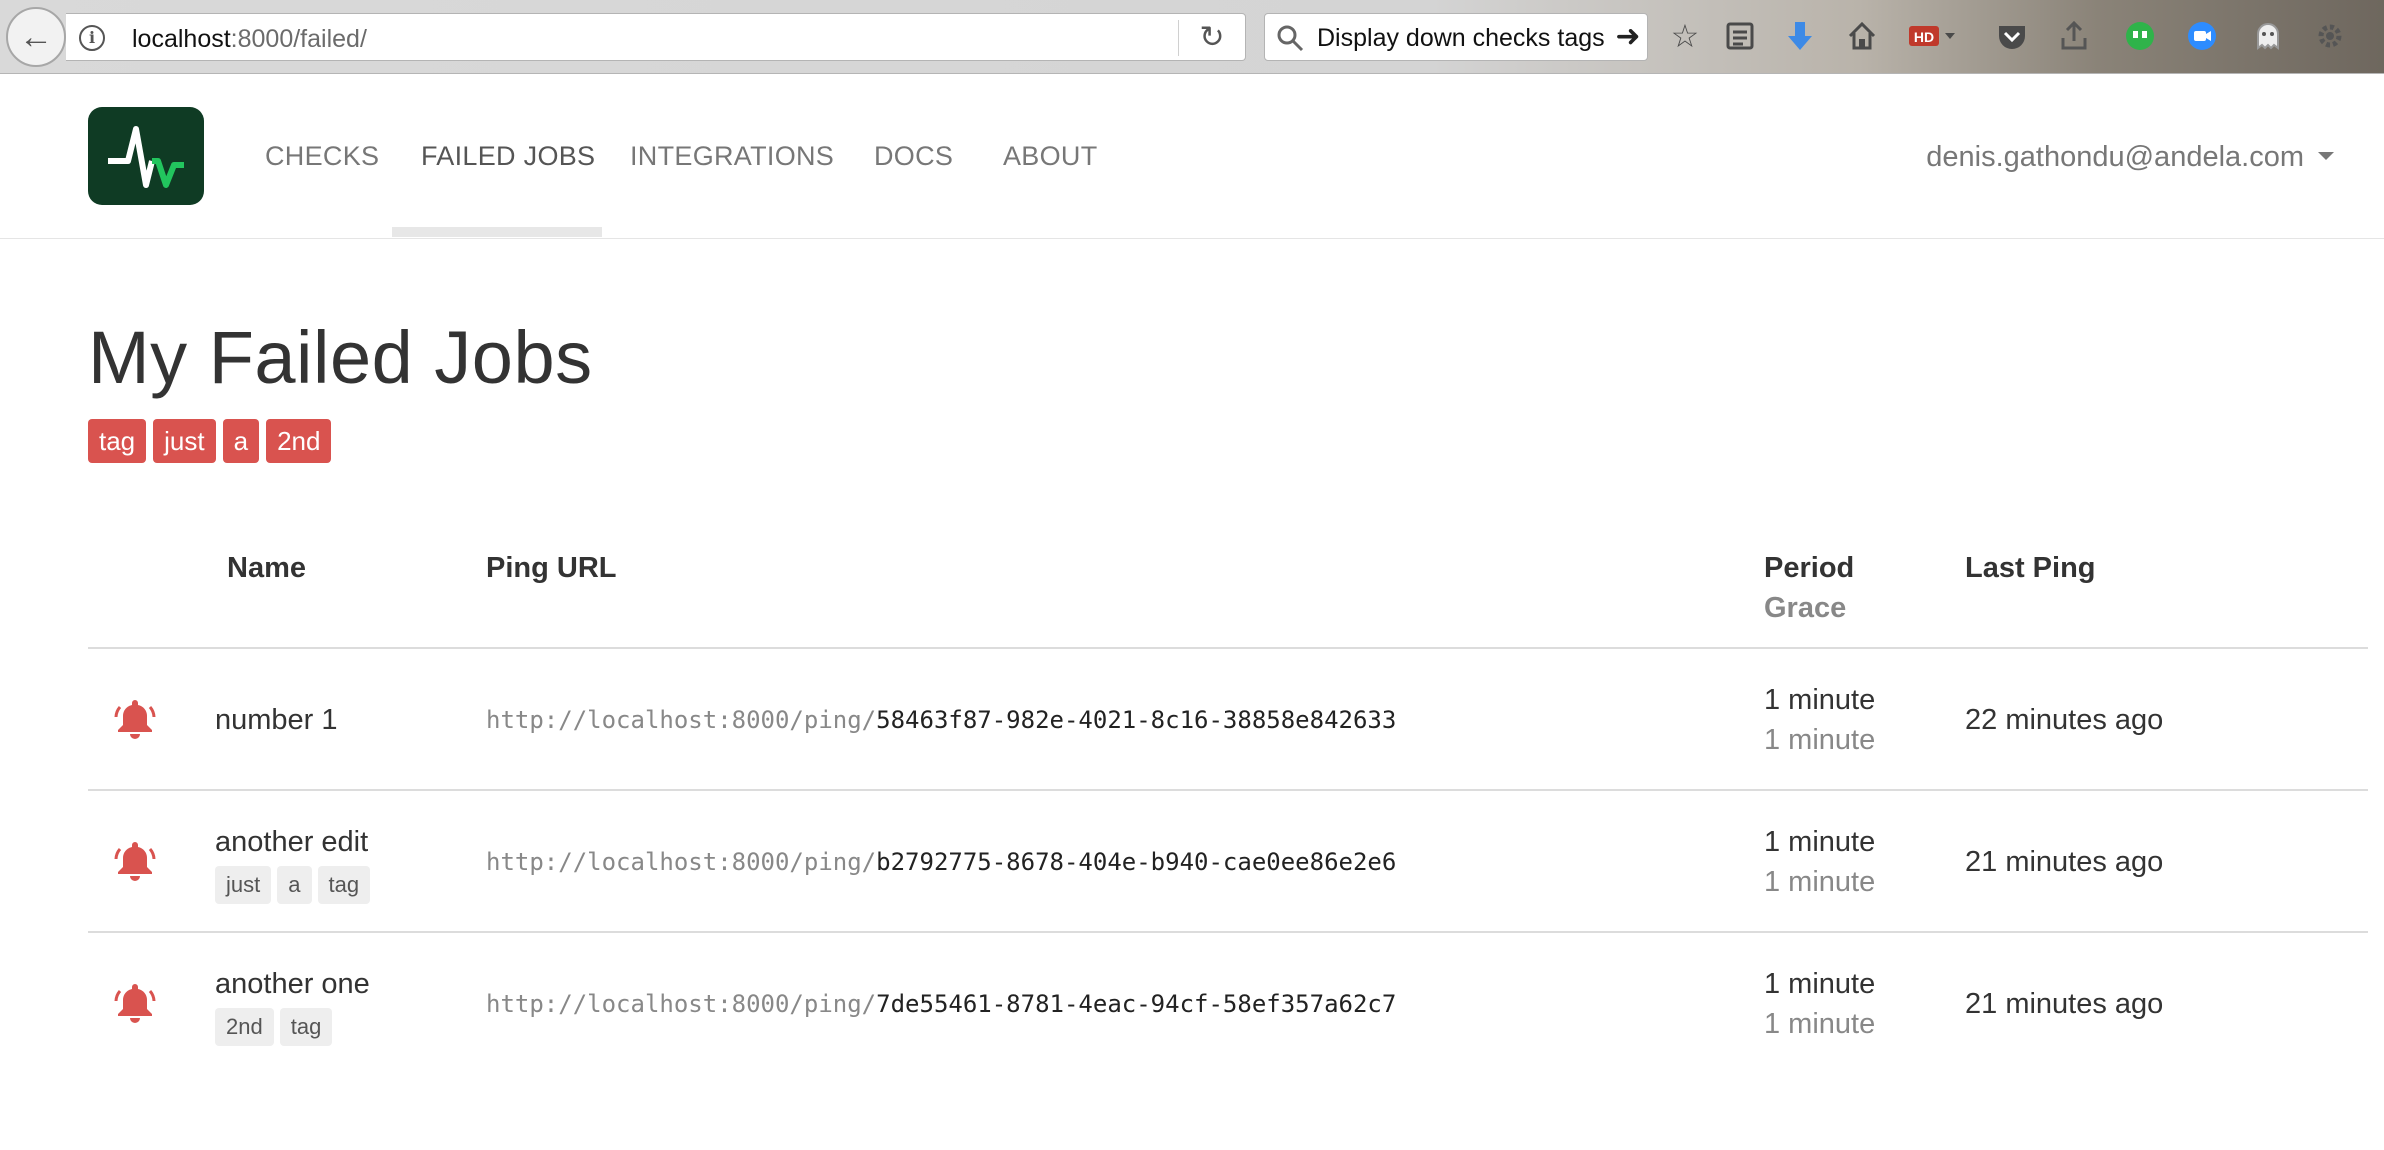 This screenshot has height=1150, width=2384. I want to click on search-bar: Display down checks tags ➜, so click(1456, 37).